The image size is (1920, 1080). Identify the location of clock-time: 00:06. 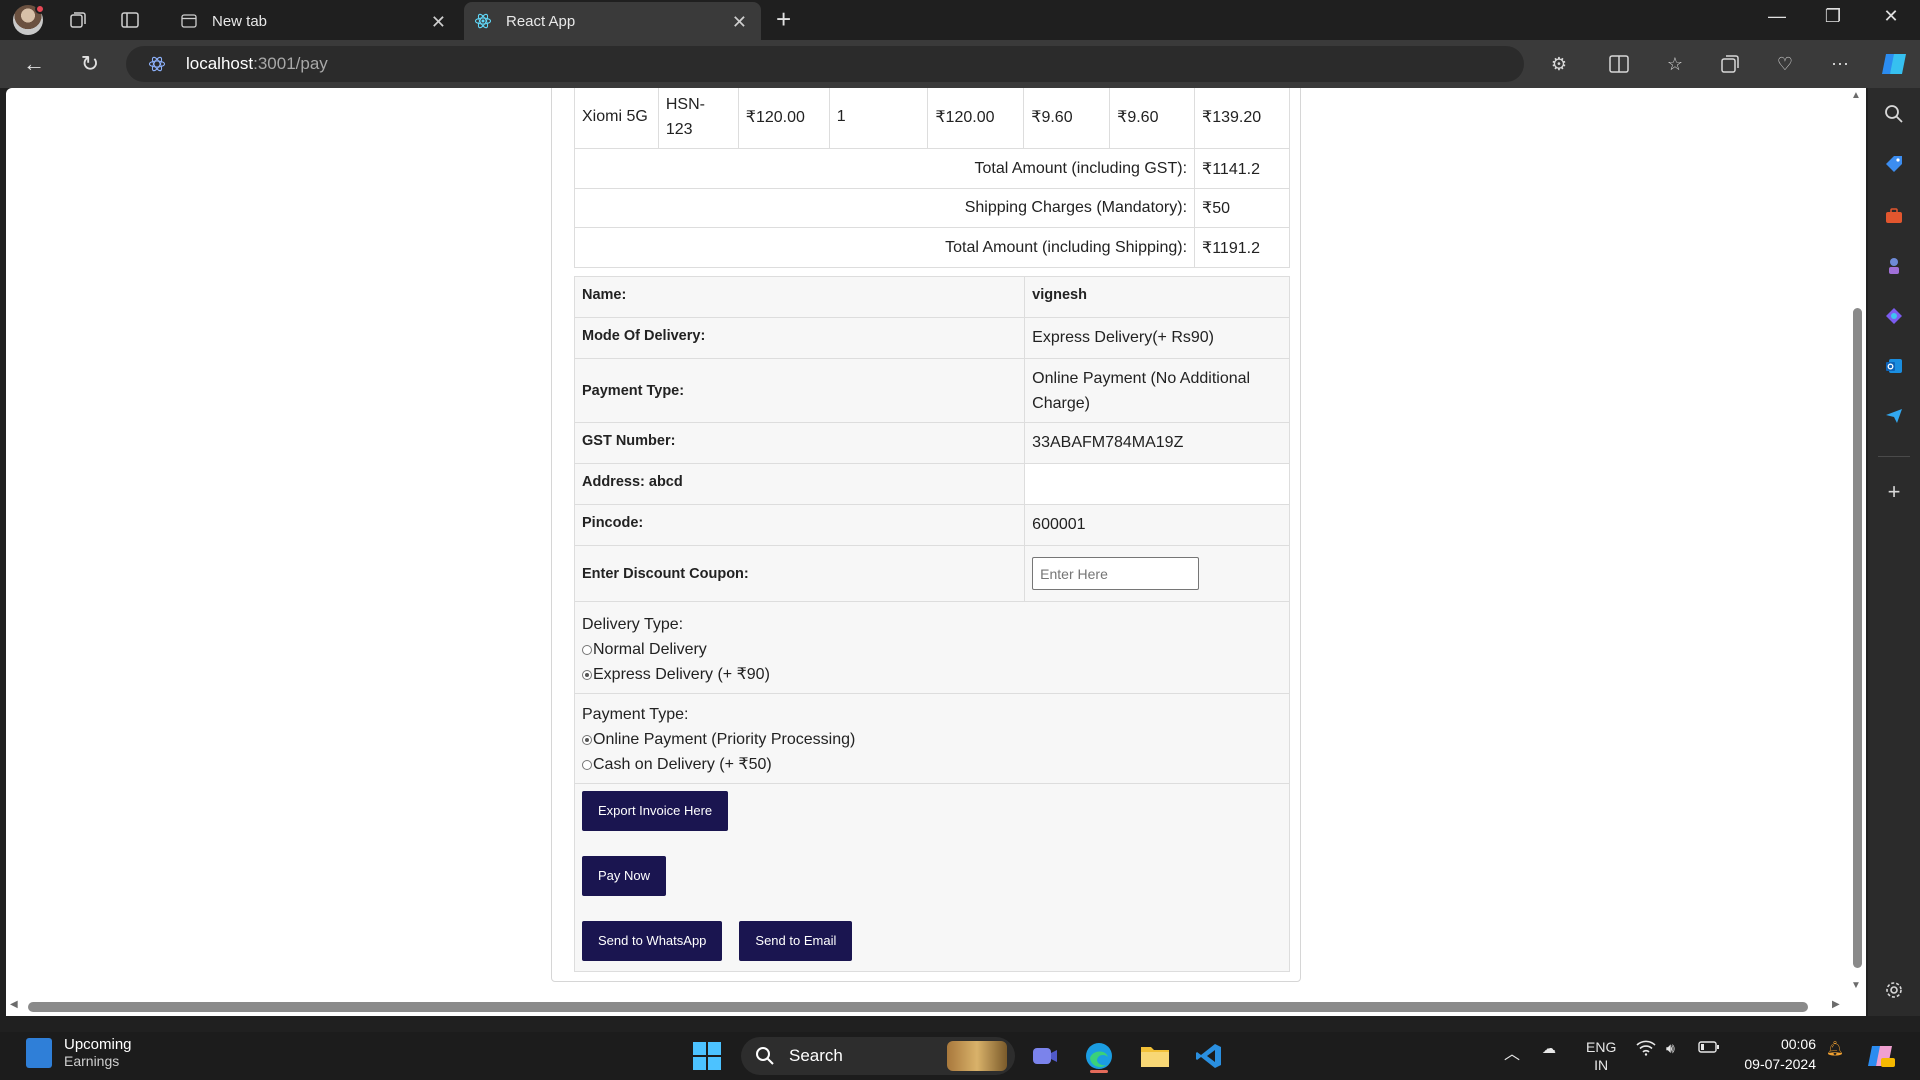
(1798, 1044).